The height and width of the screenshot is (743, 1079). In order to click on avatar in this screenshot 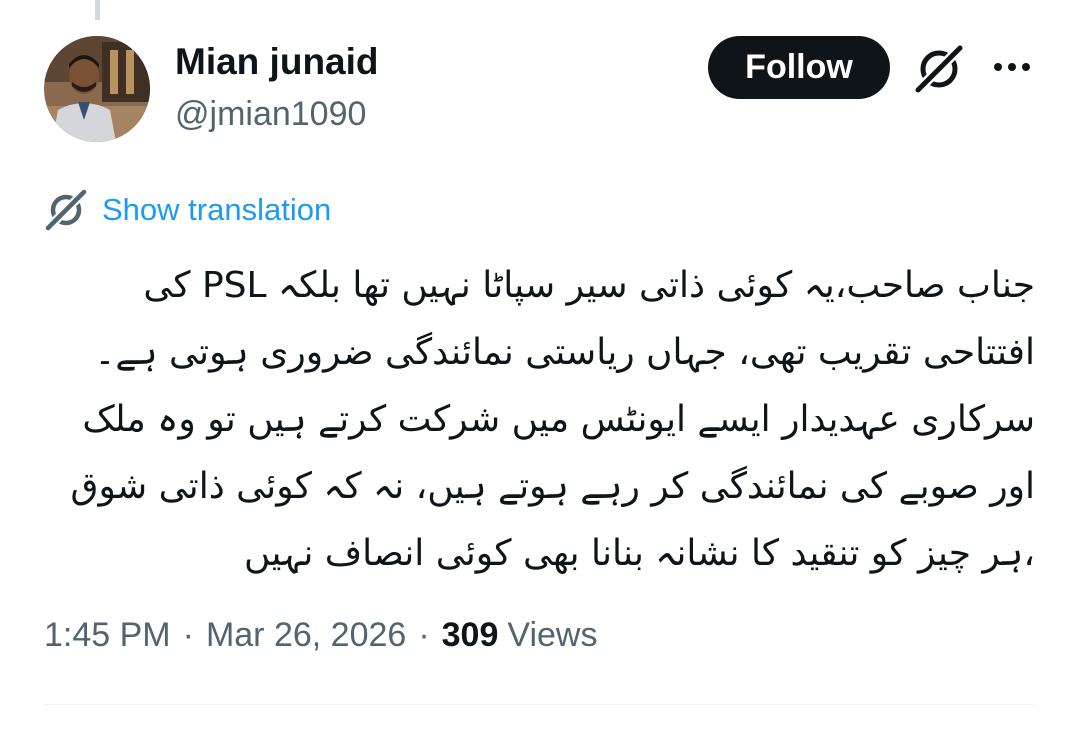, I will do `click(97, 89)`.